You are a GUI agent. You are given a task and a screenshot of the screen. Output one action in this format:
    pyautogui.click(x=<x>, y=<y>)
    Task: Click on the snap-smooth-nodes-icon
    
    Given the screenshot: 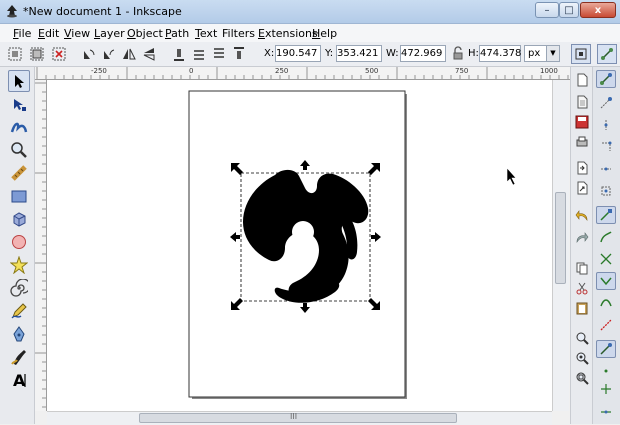 What is the action you would take?
    pyautogui.click(x=606, y=303)
    